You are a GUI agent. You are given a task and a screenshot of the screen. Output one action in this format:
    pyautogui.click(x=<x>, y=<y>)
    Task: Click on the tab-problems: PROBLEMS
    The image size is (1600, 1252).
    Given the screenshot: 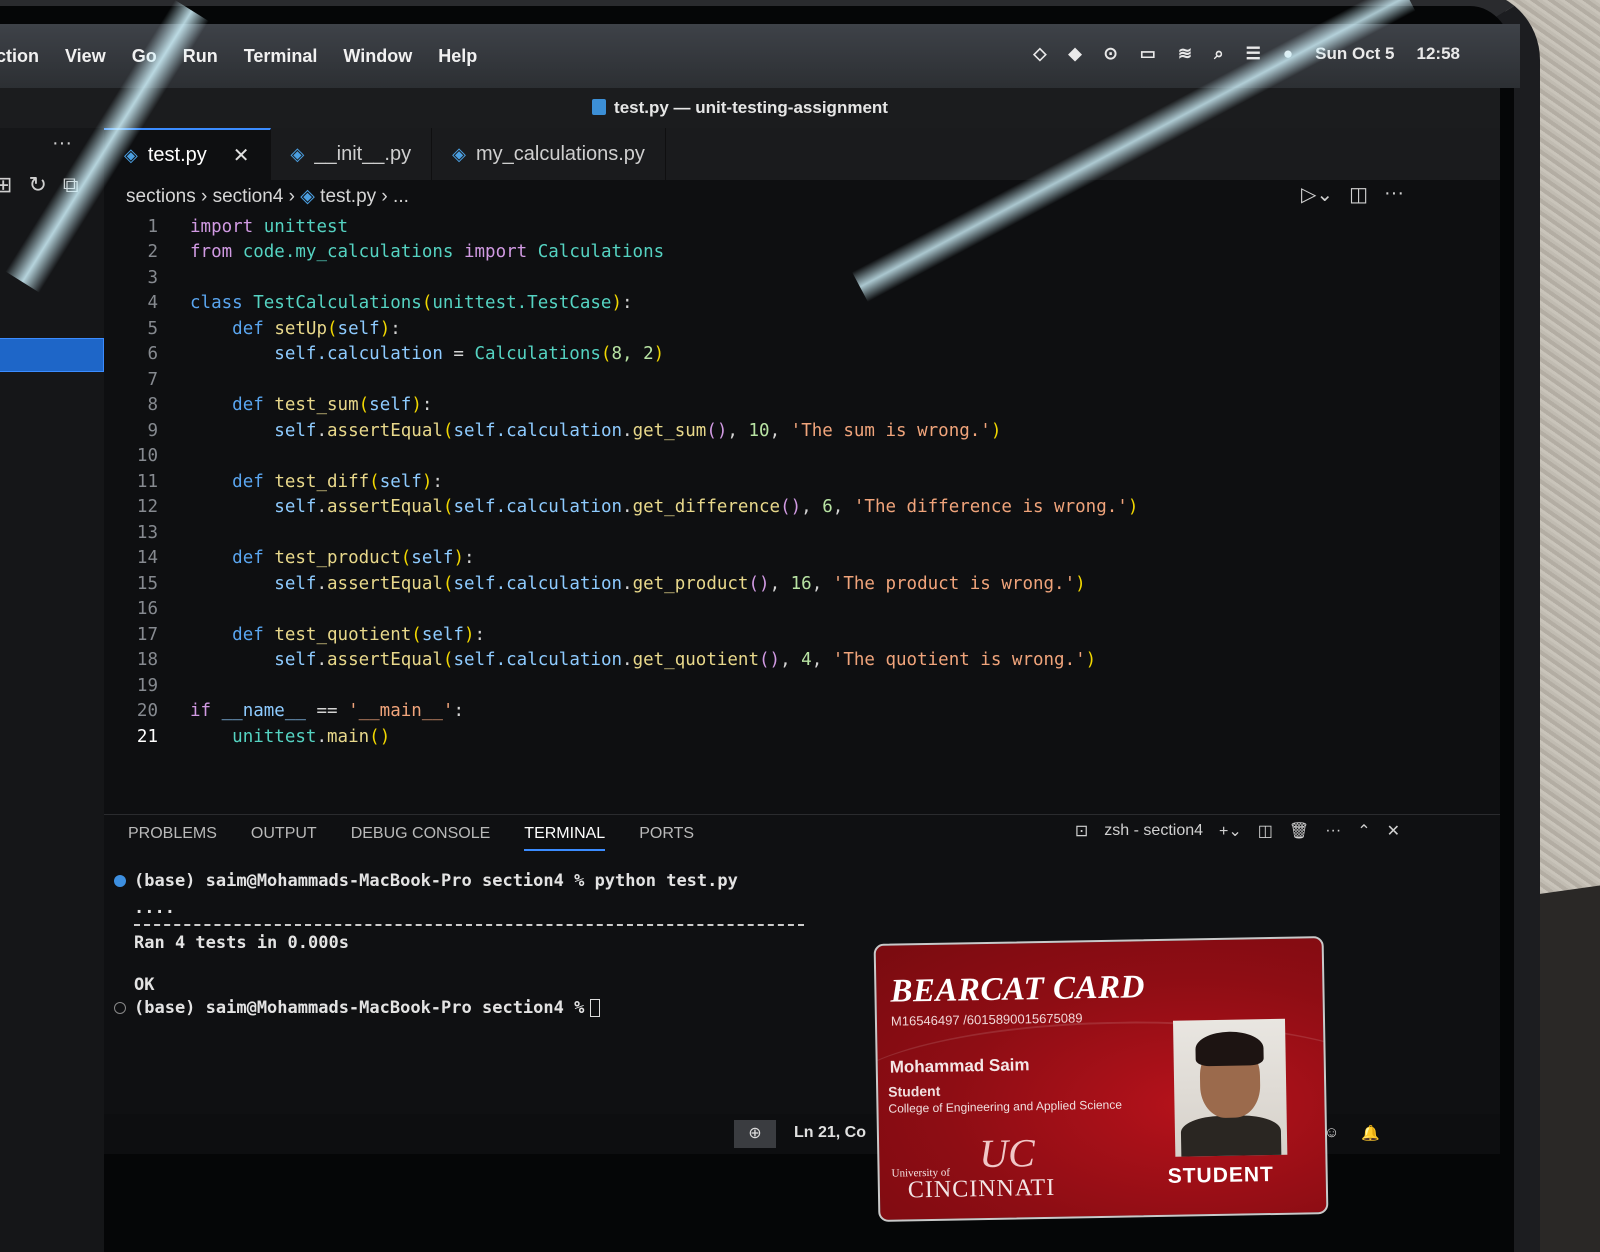 What is the action you would take?
    pyautogui.click(x=172, y=838)
    